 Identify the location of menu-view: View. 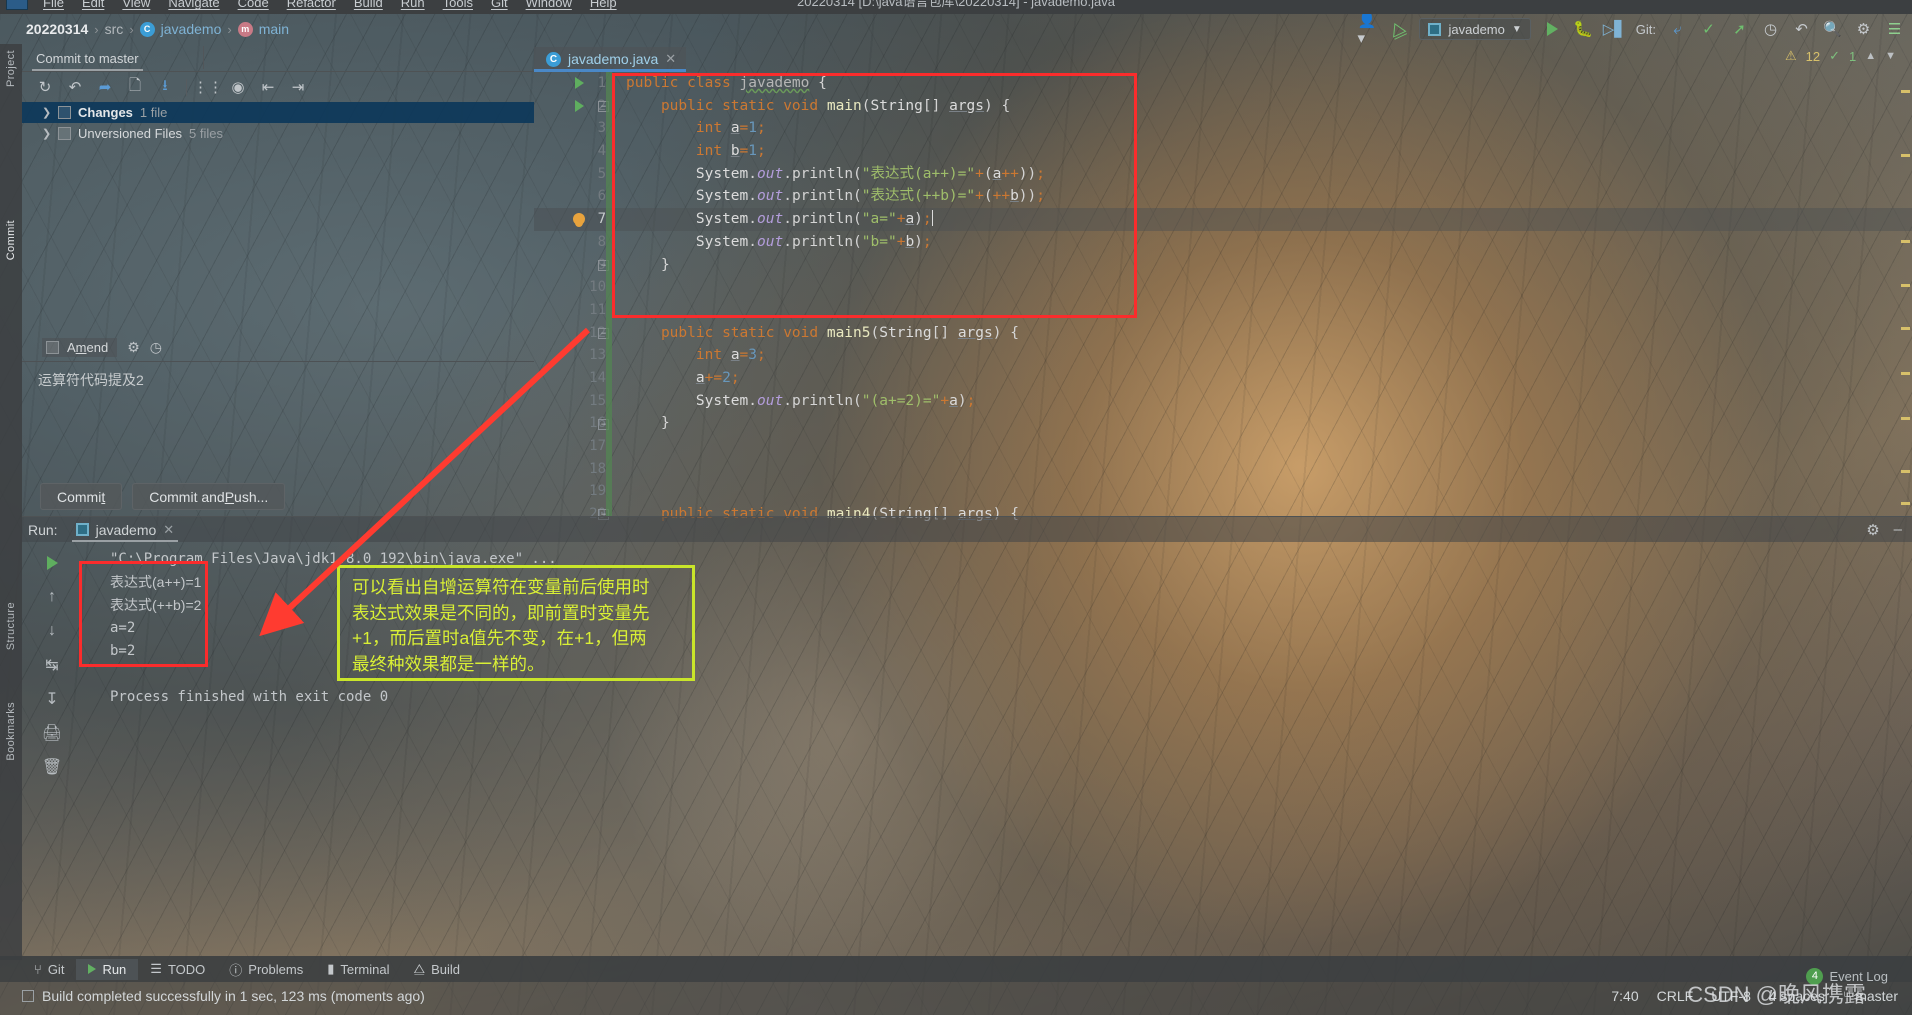
(136, 5).